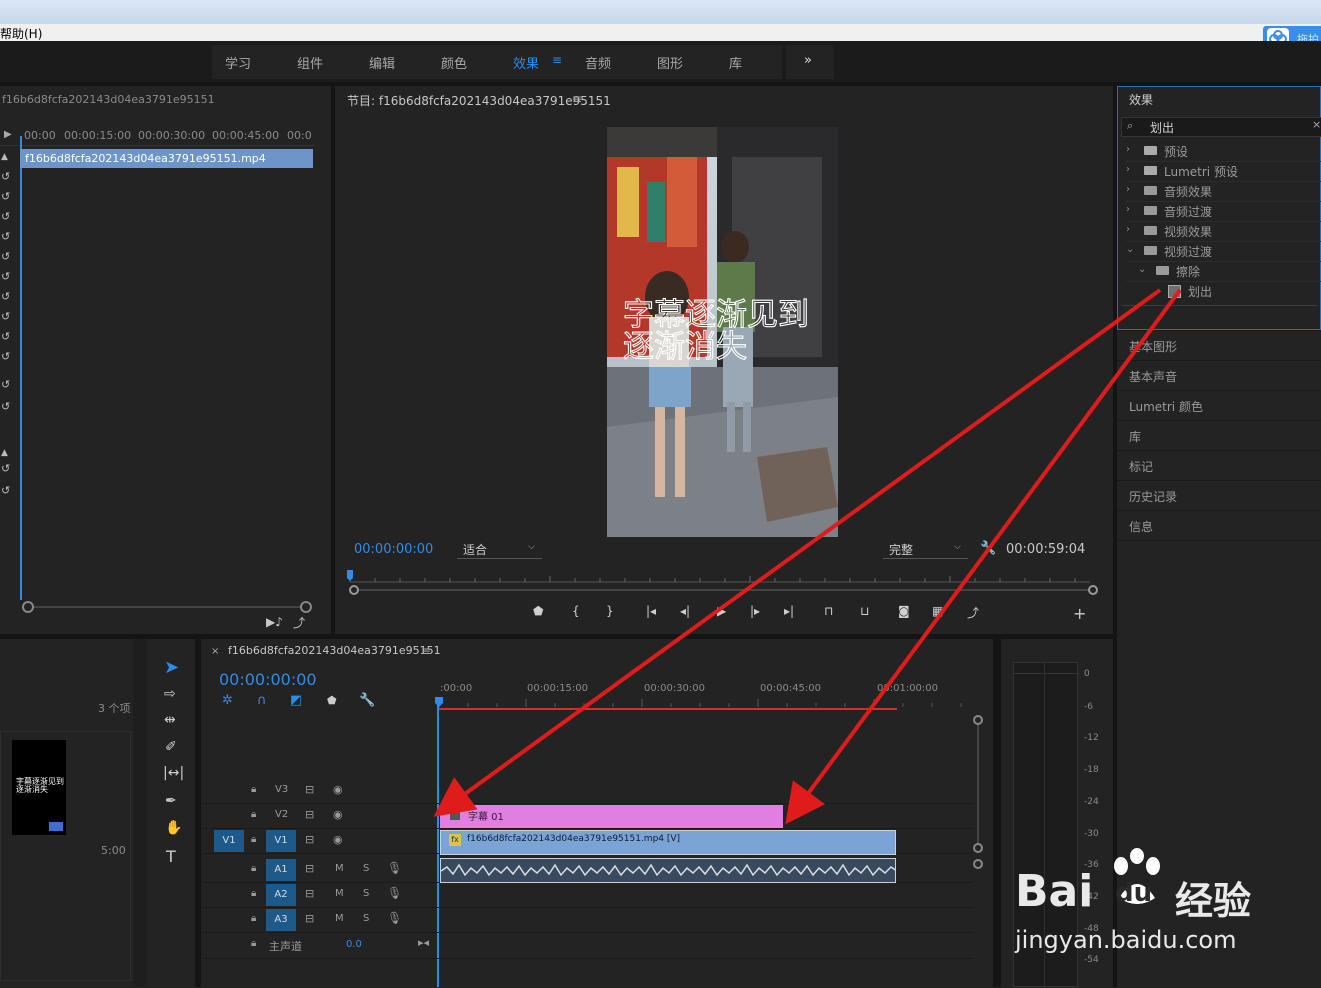 This screenshot has width=1321, height=988. Describe the element at coordinates (685, 611) in the screenshot. I see `step-back-icon: ◂|` at that location.